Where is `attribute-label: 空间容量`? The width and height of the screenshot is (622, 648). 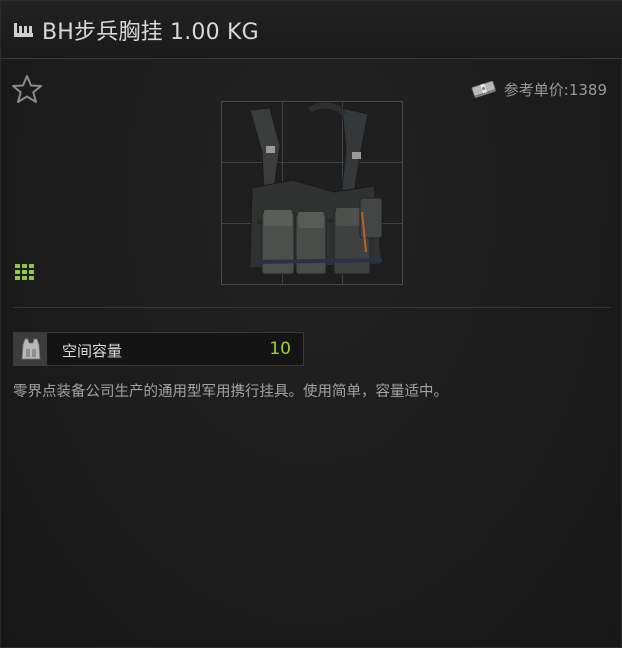
attribute-label: 空间容量 is located at coordinates (92, 351).